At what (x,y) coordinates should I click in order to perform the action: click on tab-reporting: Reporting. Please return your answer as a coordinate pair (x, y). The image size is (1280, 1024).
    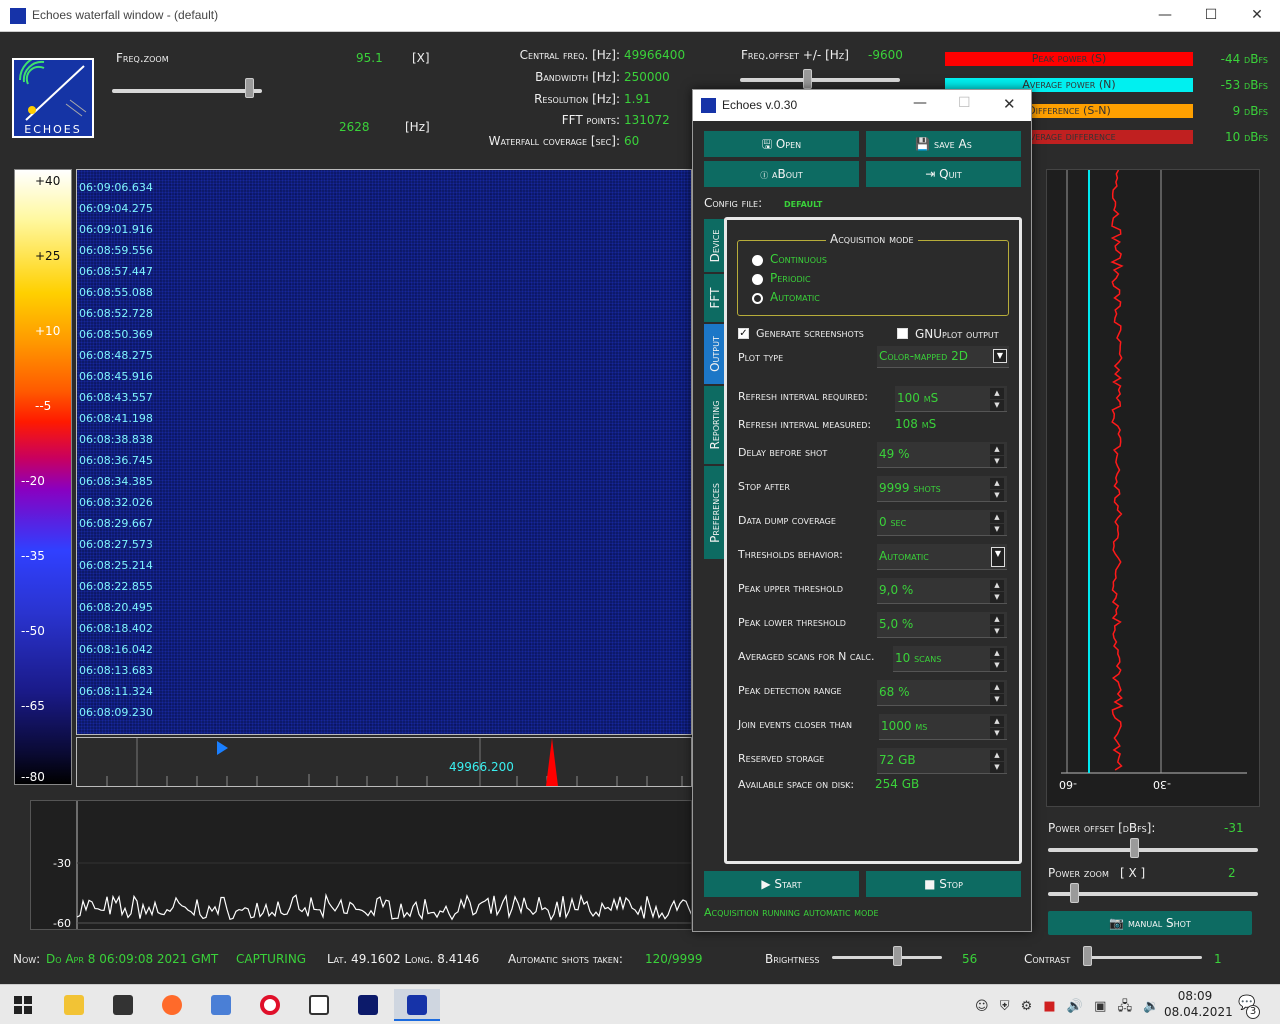
    Looking at the image, I should click on (714, 425).